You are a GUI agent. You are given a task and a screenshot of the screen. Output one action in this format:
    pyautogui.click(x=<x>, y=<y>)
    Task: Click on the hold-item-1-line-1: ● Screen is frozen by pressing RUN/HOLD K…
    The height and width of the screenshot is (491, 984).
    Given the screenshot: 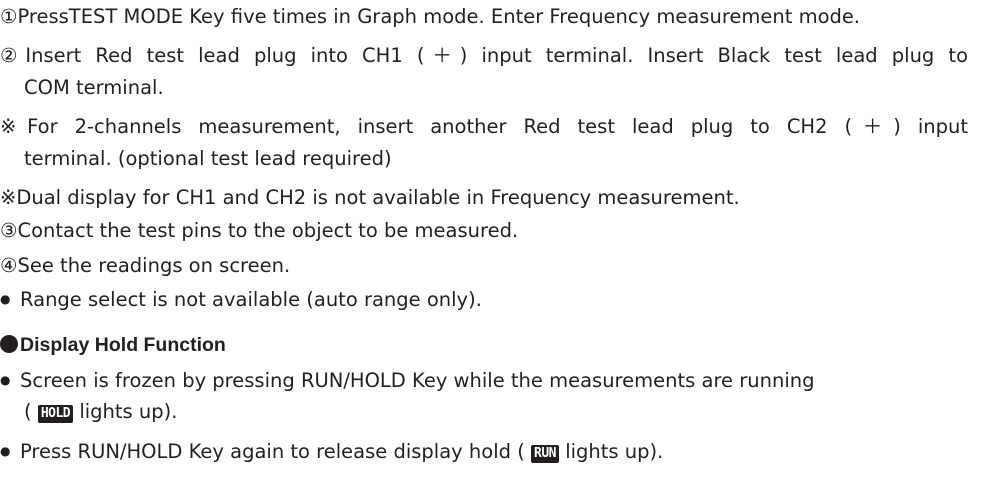 What is the action you would take?
    pyautogui.click(x=492, y=380)
    